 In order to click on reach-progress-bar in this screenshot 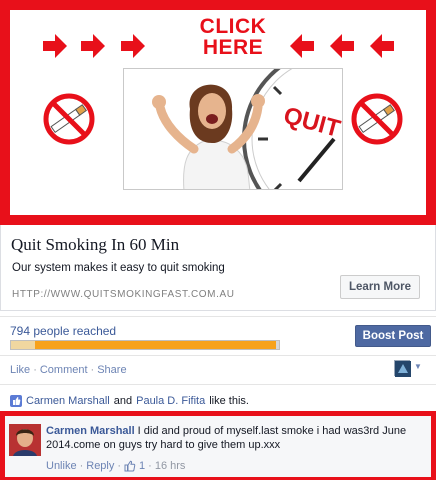, I will do `click(145, 345)`.